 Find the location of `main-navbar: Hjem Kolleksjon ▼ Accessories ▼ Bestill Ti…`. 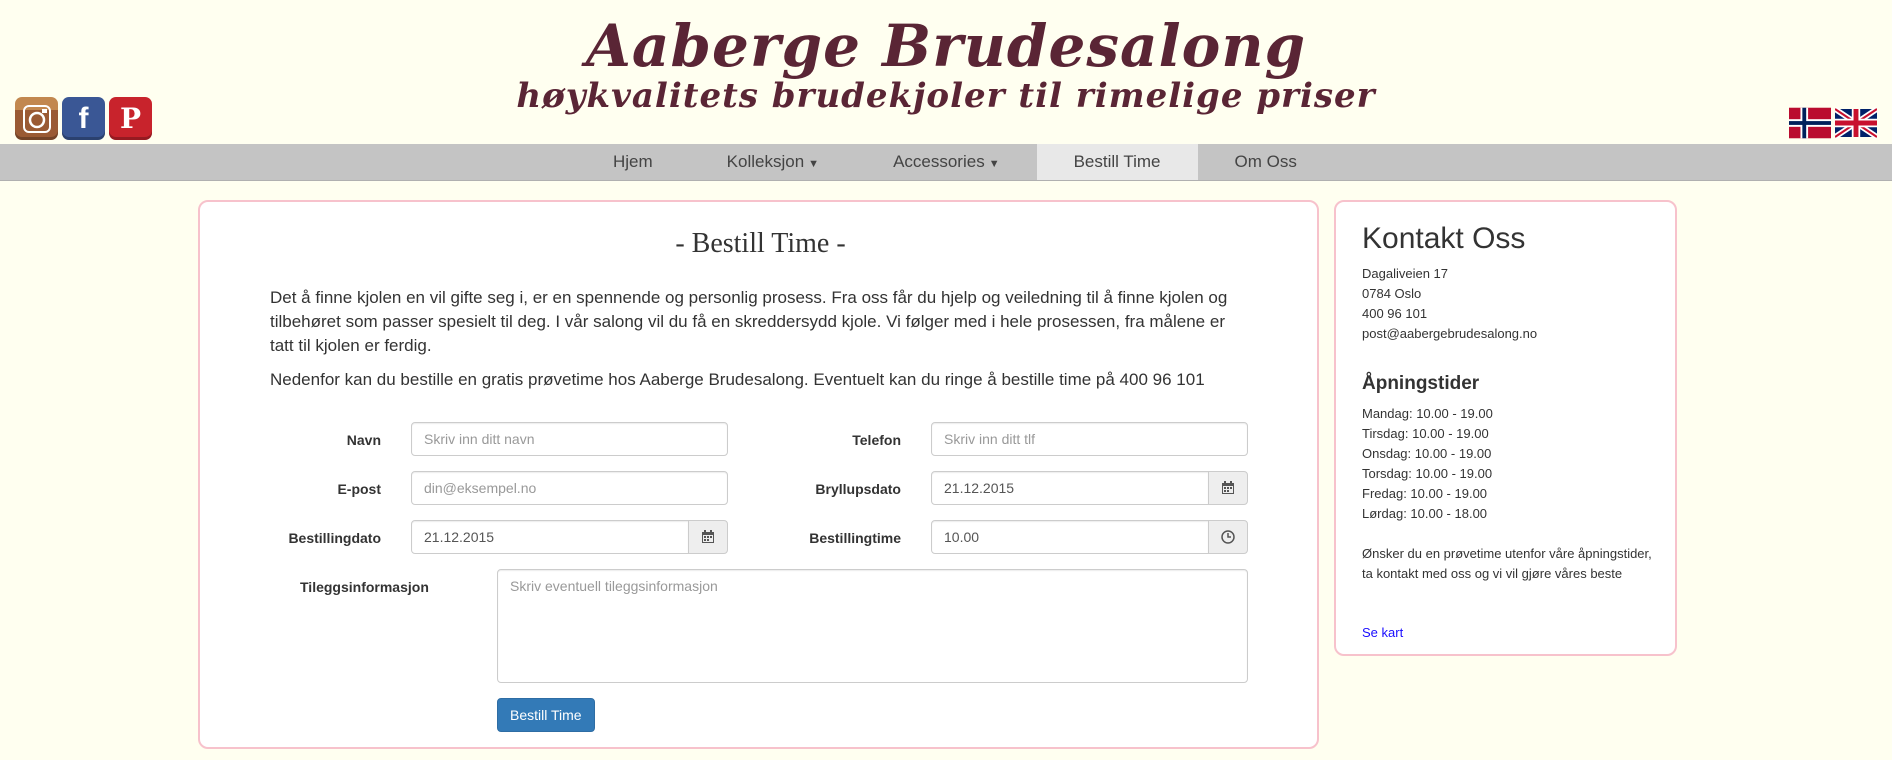

main-navbar: Hjem Kolleksjon ▼ Accessories ▼ Bestill Ti… is located at coordinates (946, 162).